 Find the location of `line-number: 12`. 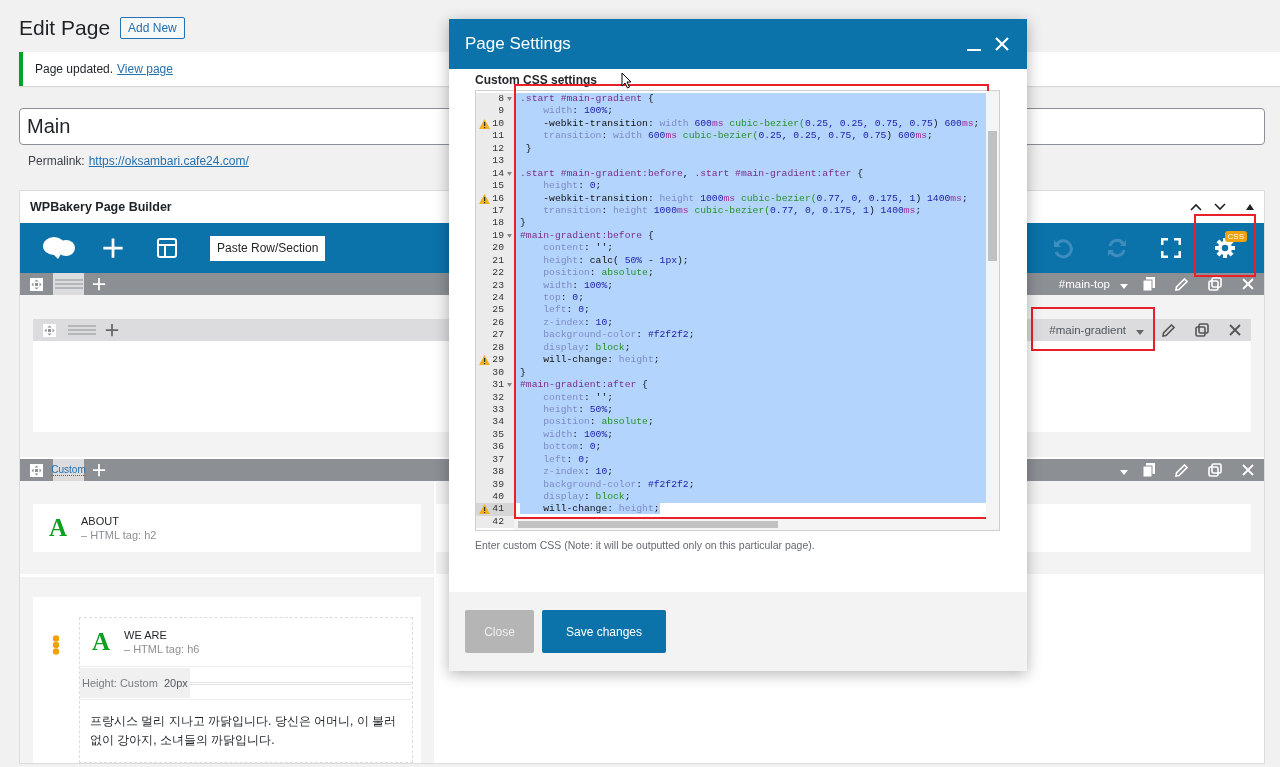

line-number: 12 is located at coordinates (498, 149).